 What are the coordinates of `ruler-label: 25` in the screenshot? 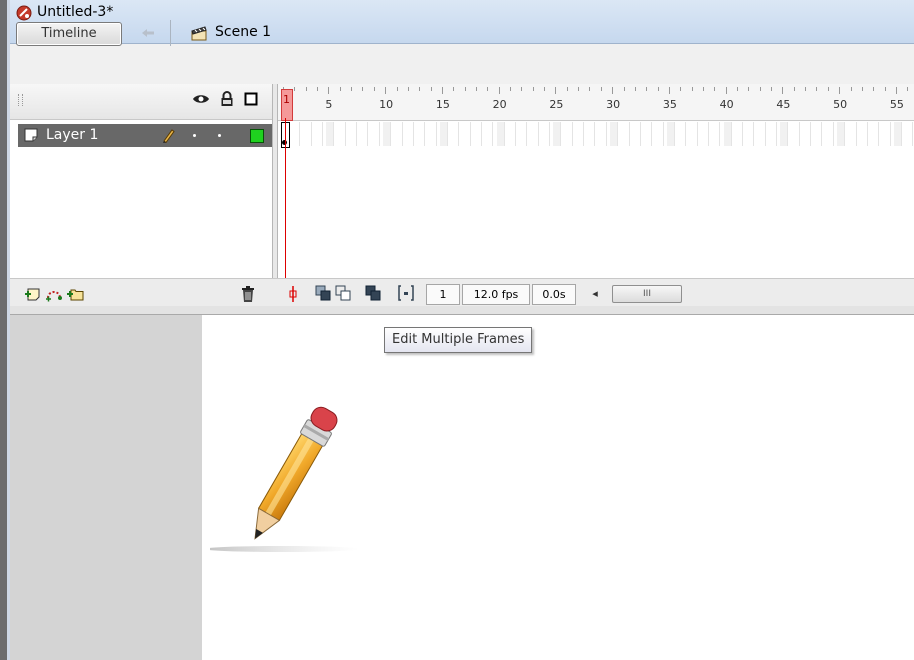 It's located at (556, 104).